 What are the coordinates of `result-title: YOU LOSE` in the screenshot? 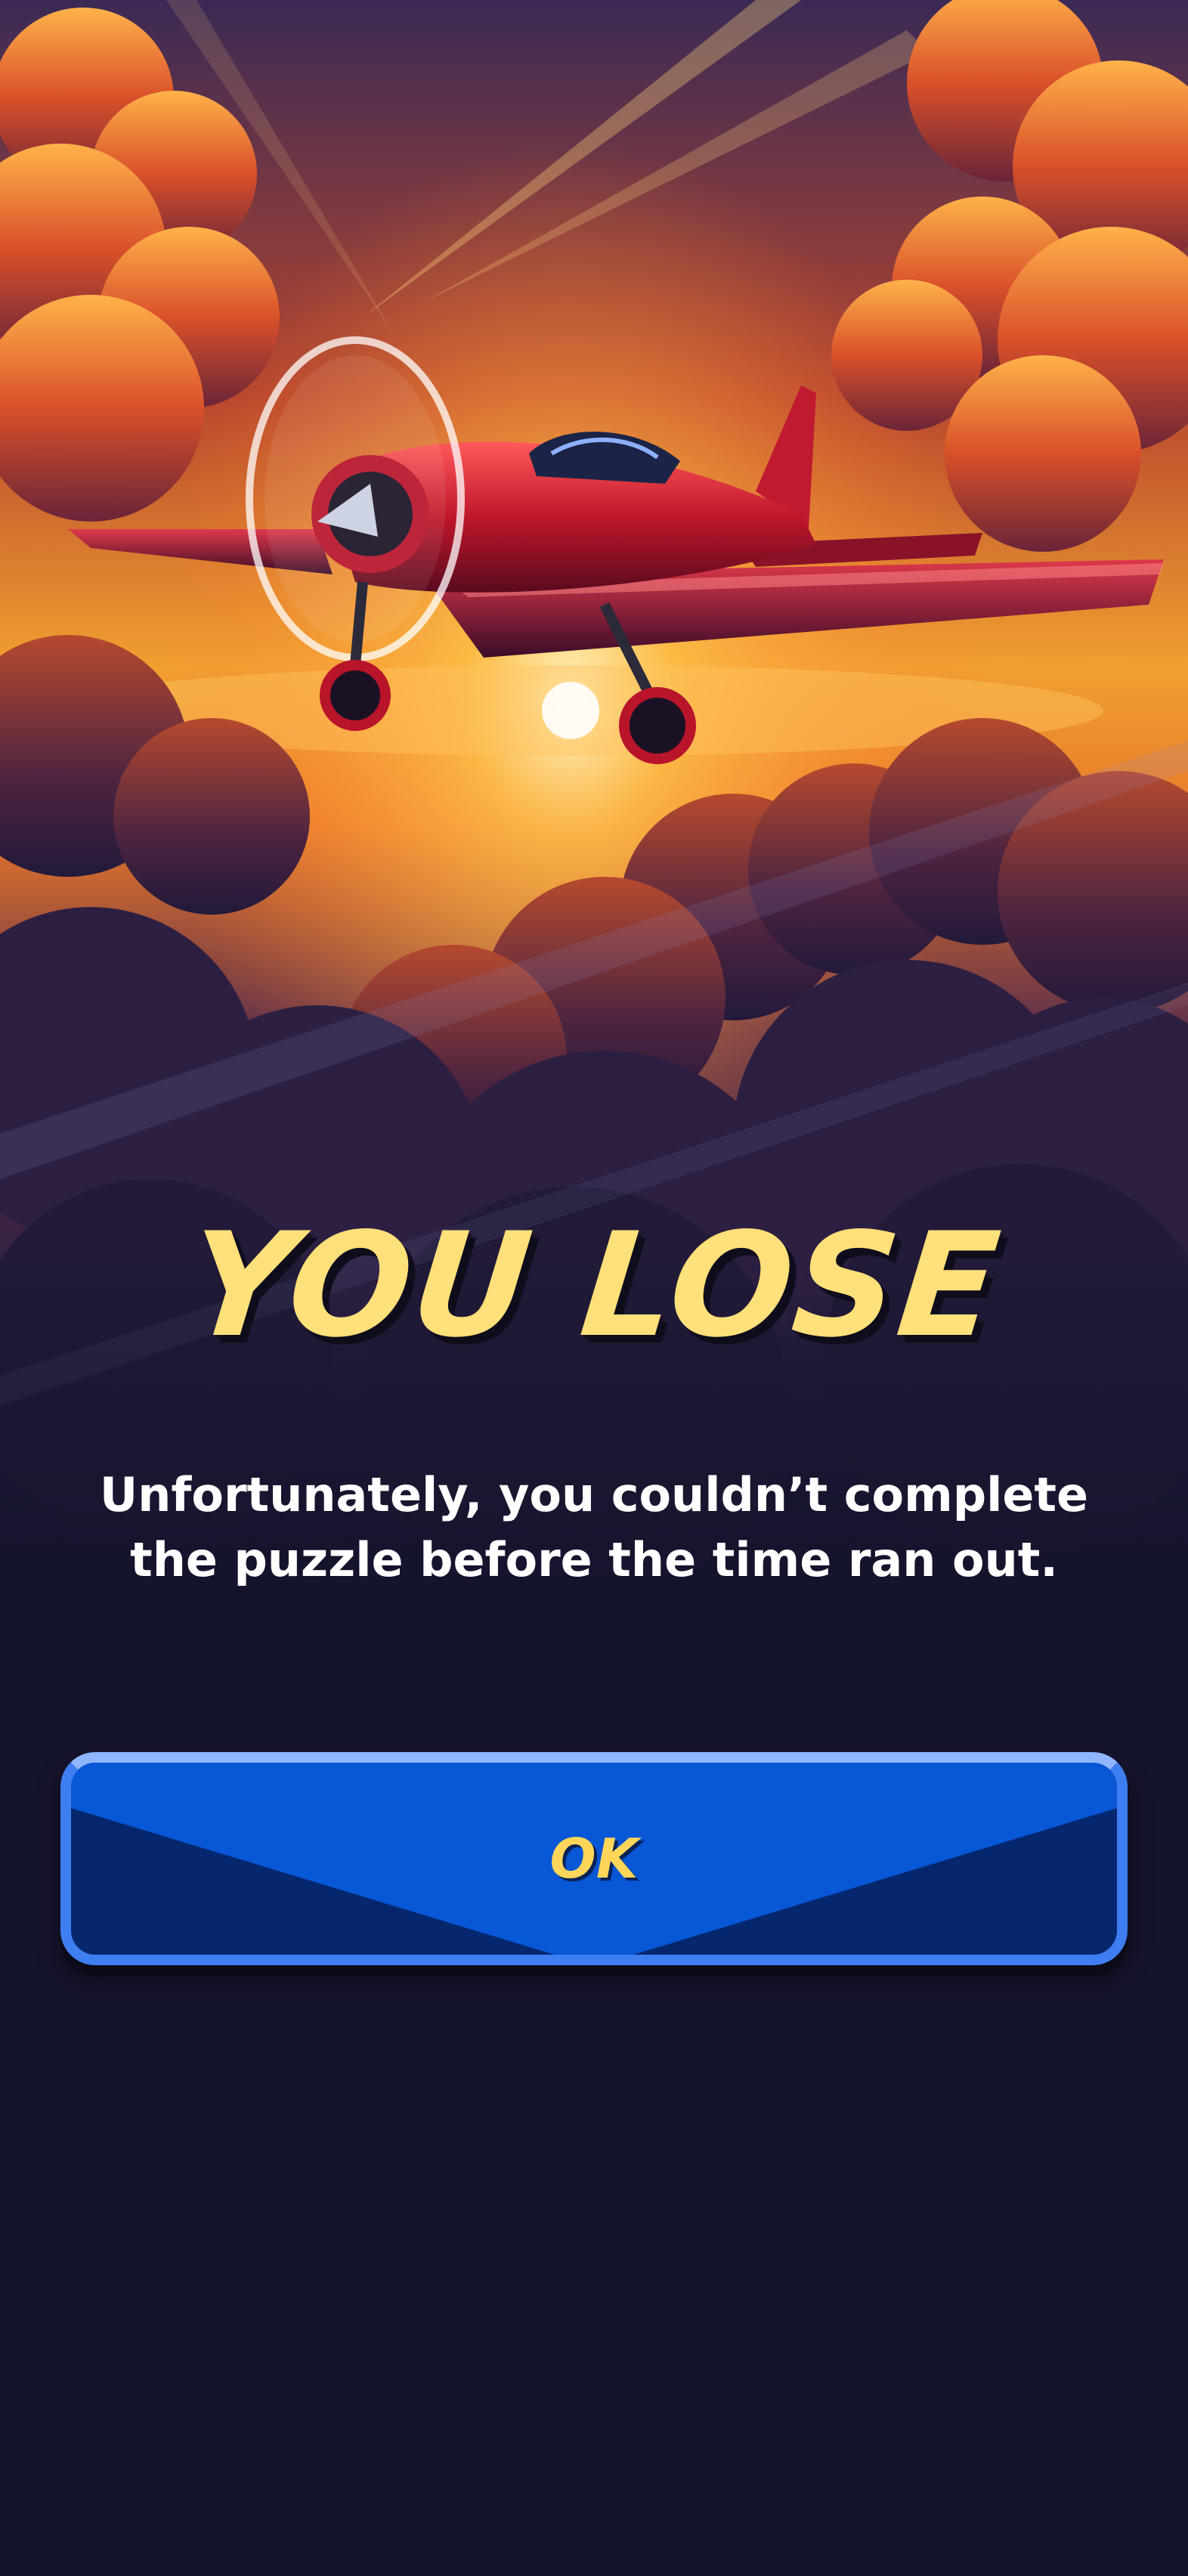 It's located at (594, 1285).